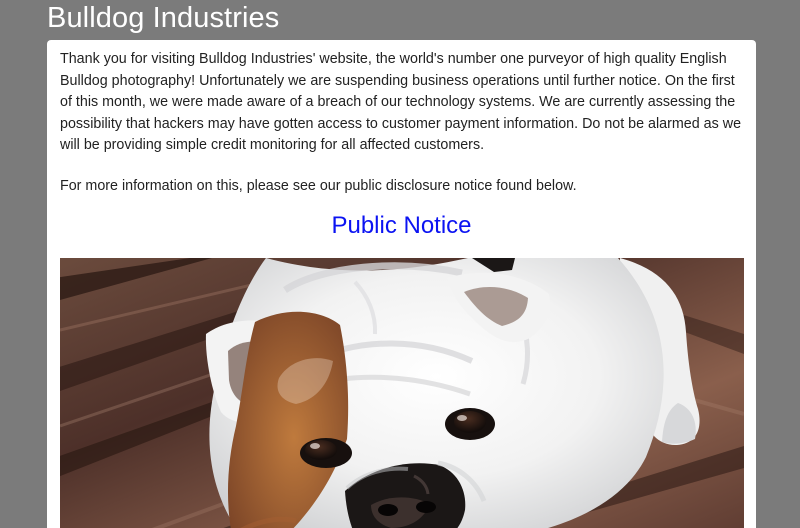  Describe the element at coordinates (401, 226) in the screenshot. I see `public-notice-link: Public Notice` at that location.